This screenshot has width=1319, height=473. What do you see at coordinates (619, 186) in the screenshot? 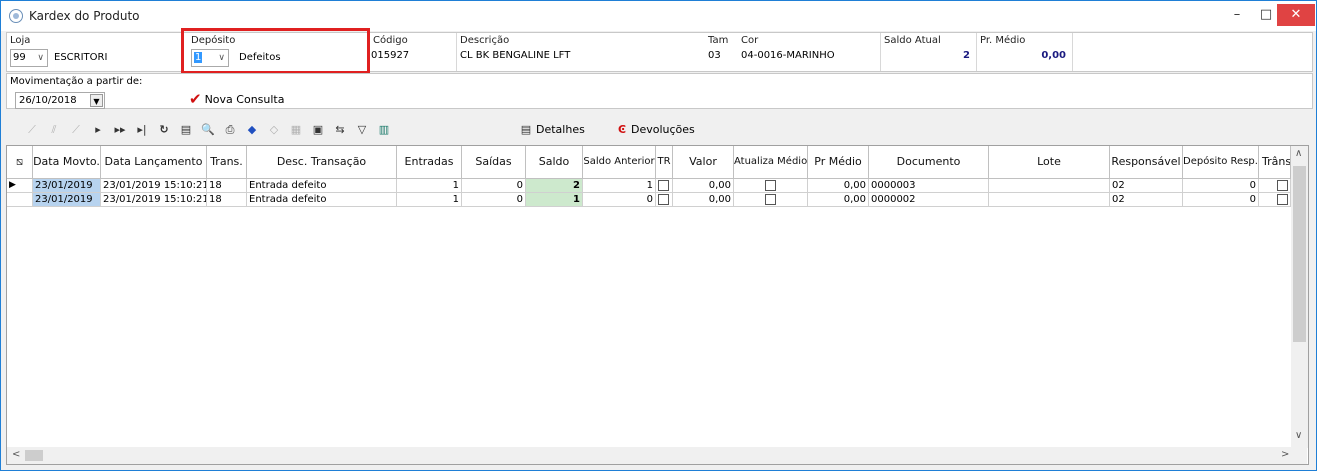
I see `cell-saldo-anterior: 1` at bounding box center [619, 186].